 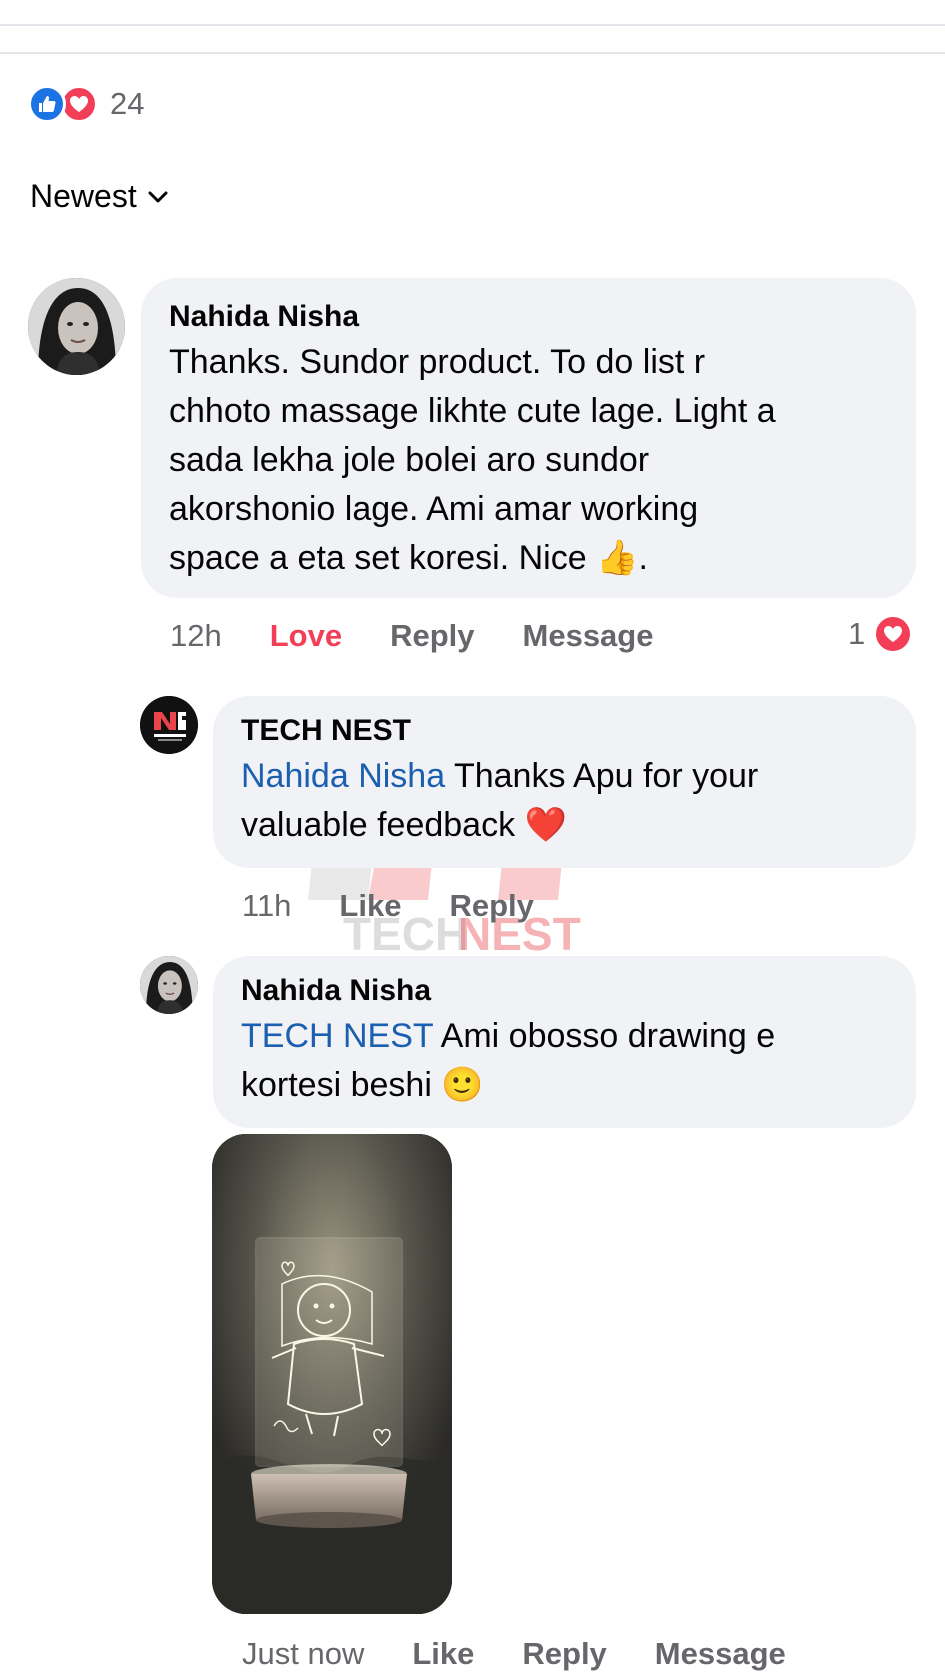 I want to click on comment-line-text: Ami obosso drawing e, so click(x=608, y=1036).